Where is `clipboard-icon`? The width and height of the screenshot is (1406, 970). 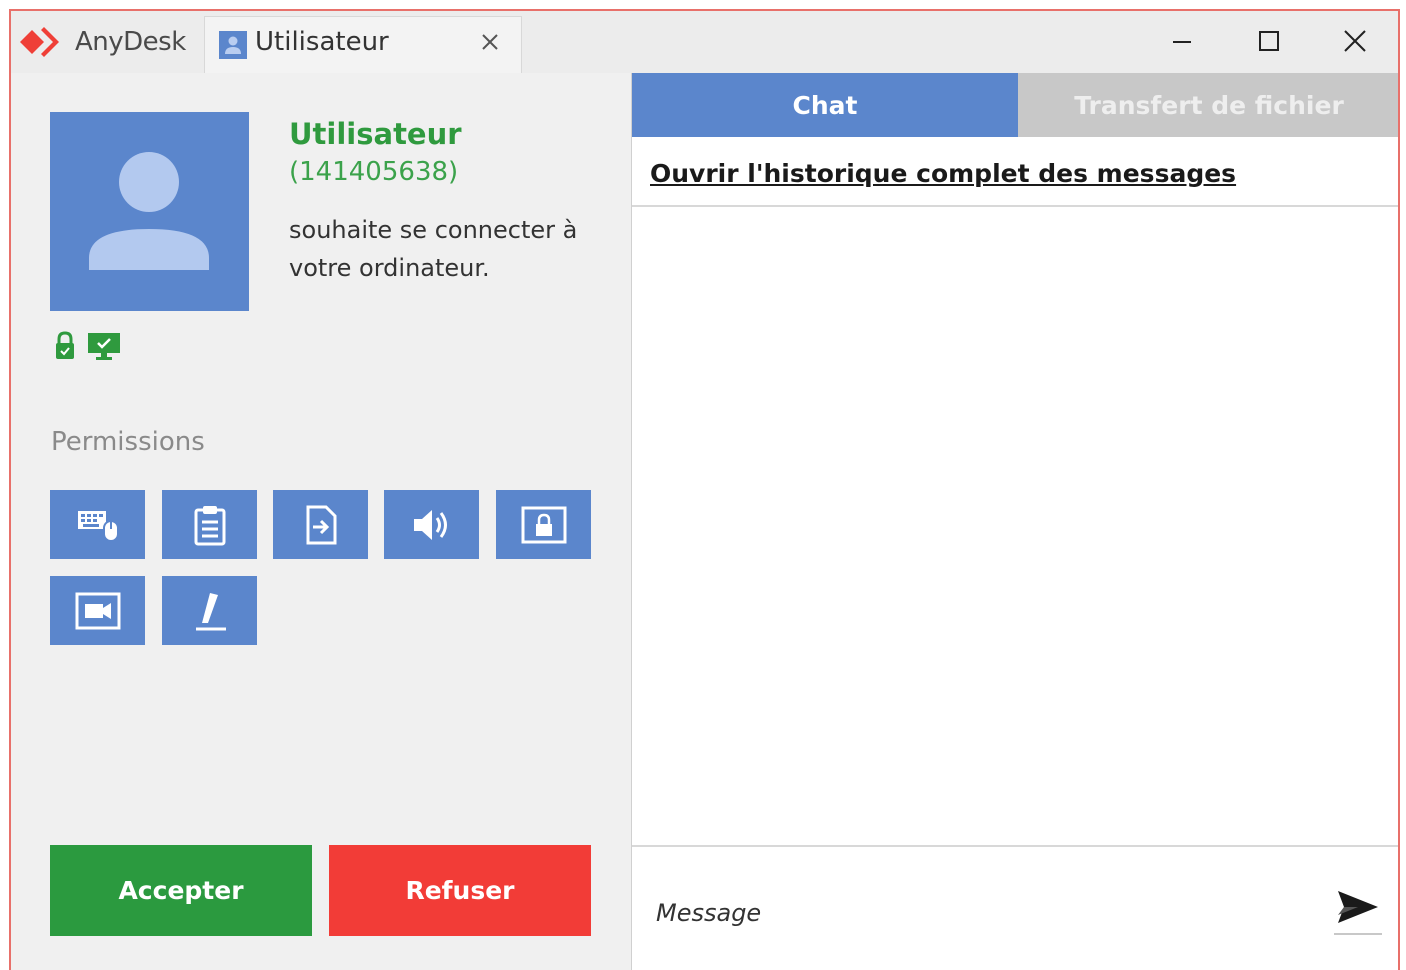
clipboard-icon is located at coordinates (209, 525).